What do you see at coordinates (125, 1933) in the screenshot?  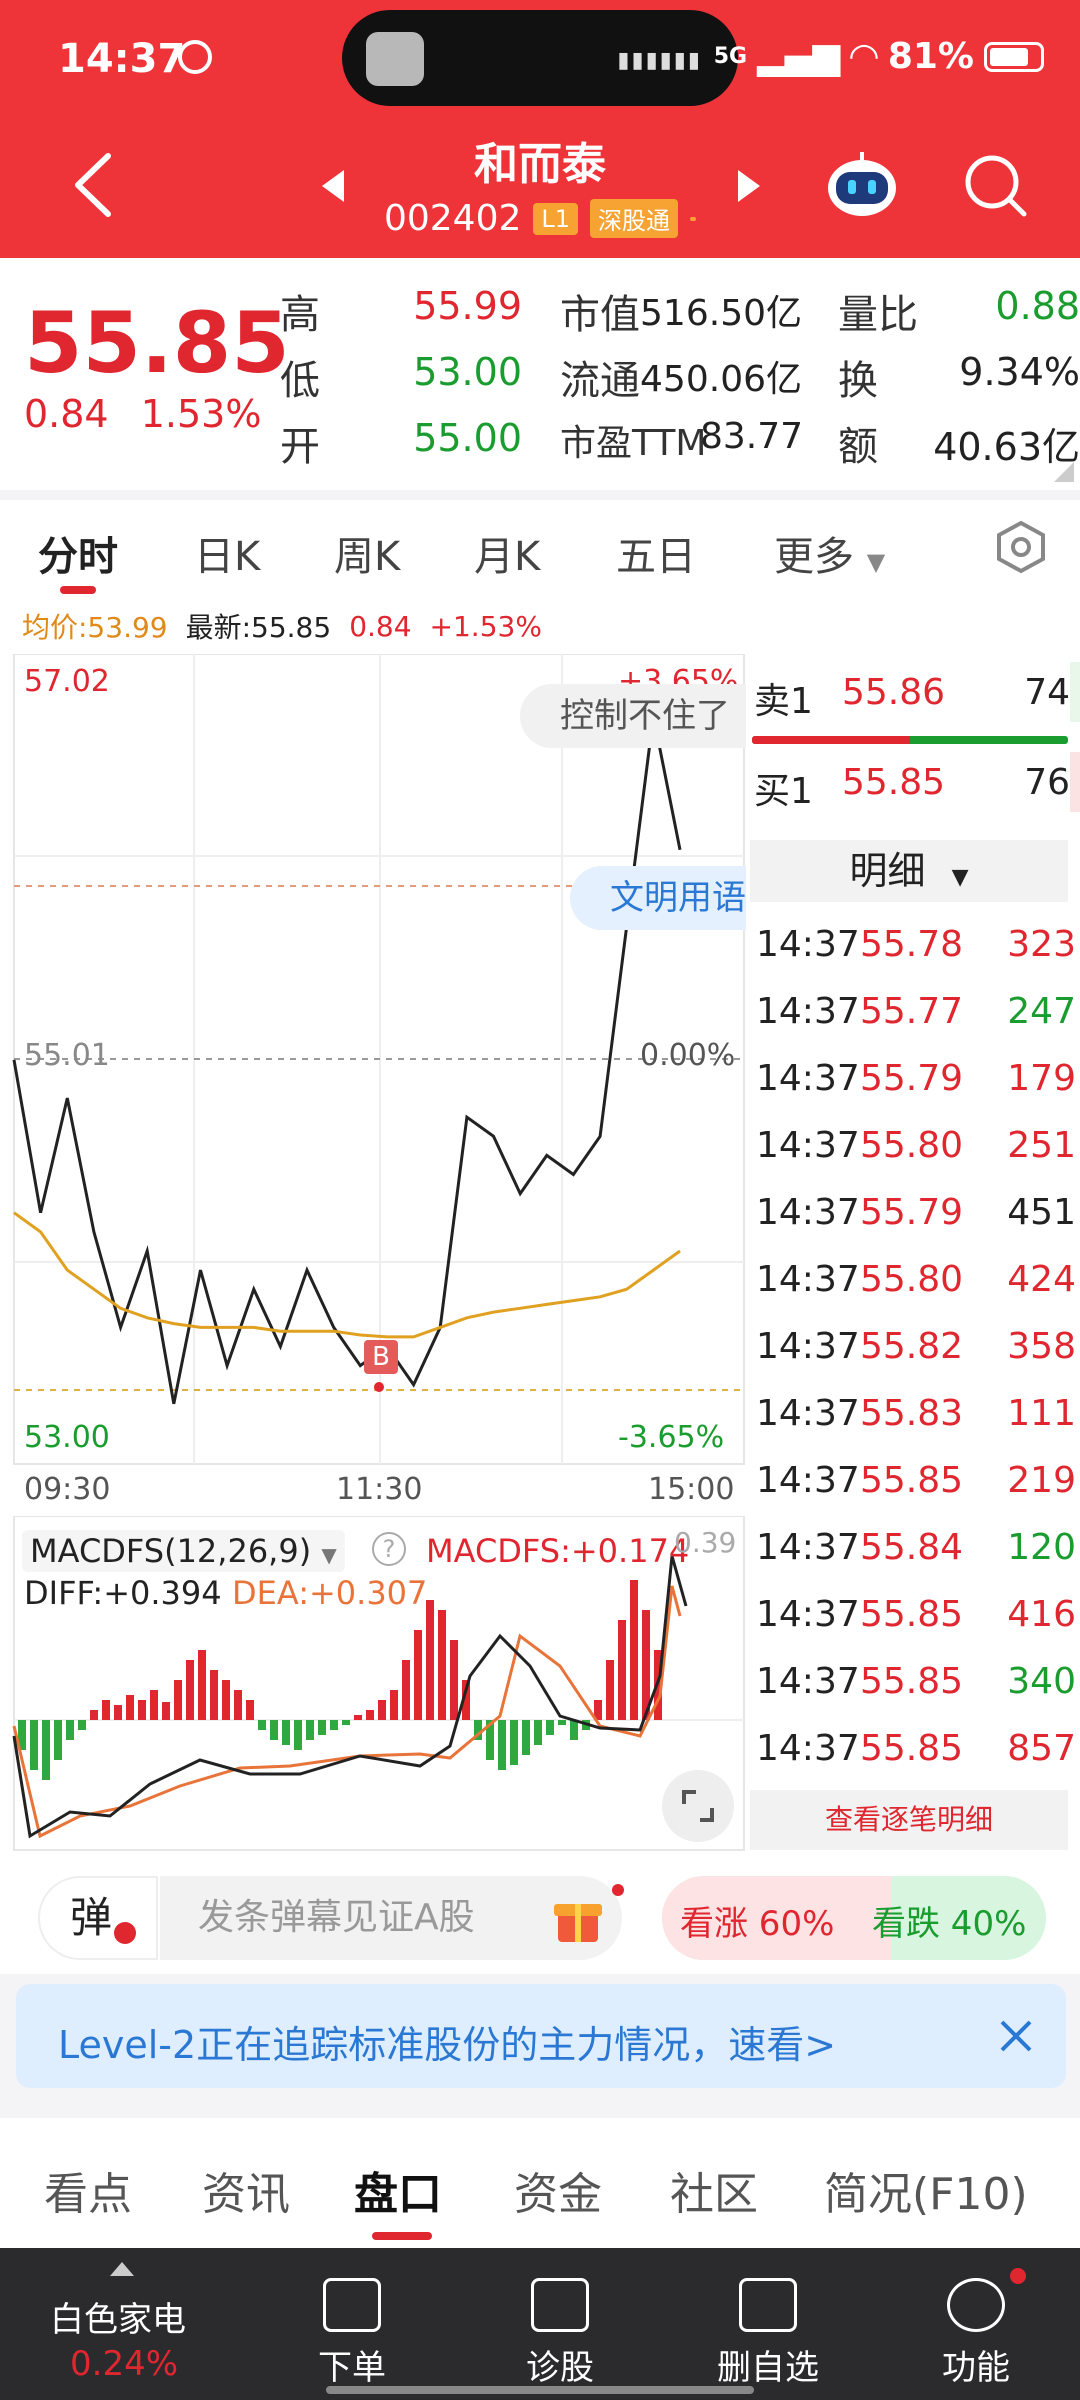 I see `check-icon` at bounding box center [125, 1933].